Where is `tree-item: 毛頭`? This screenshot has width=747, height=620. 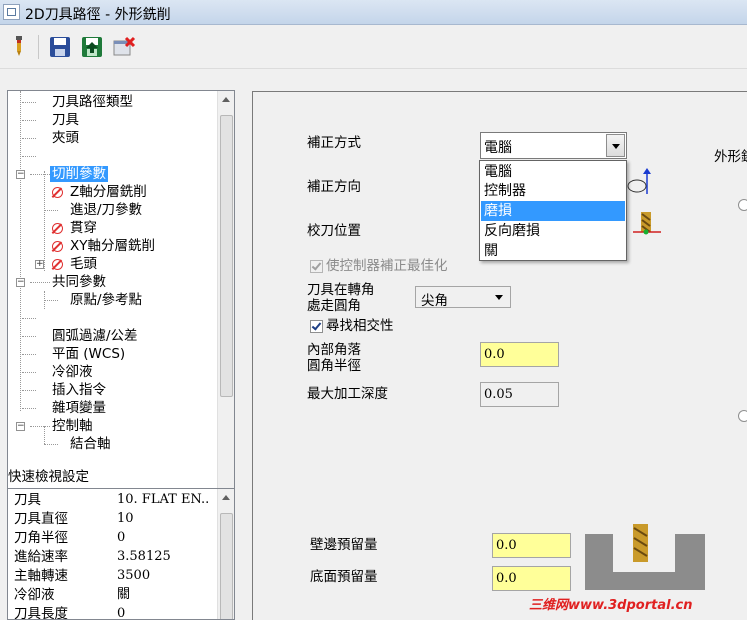
tree-item: 毛頭 is located at coordinates (70, 264).